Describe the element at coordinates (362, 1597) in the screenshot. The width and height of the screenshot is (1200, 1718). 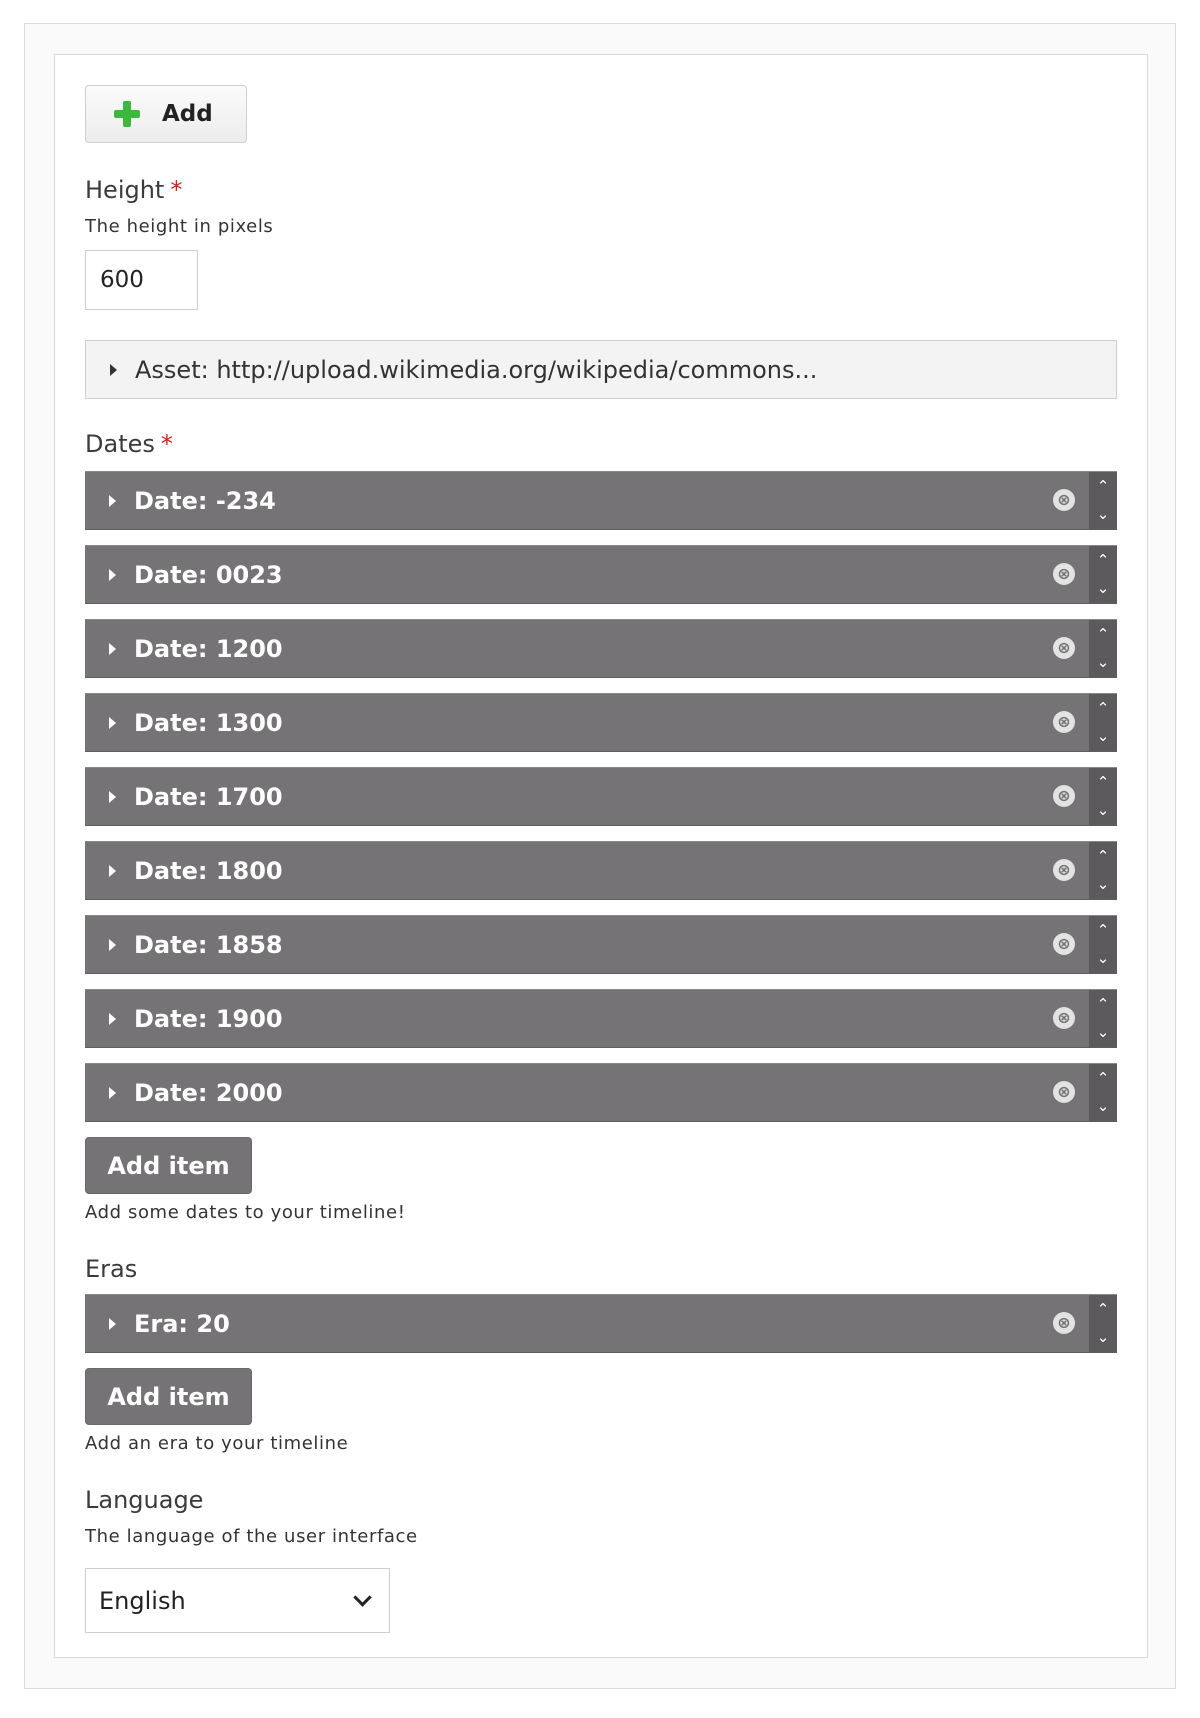
I see `chevron-down-icon` at that location.